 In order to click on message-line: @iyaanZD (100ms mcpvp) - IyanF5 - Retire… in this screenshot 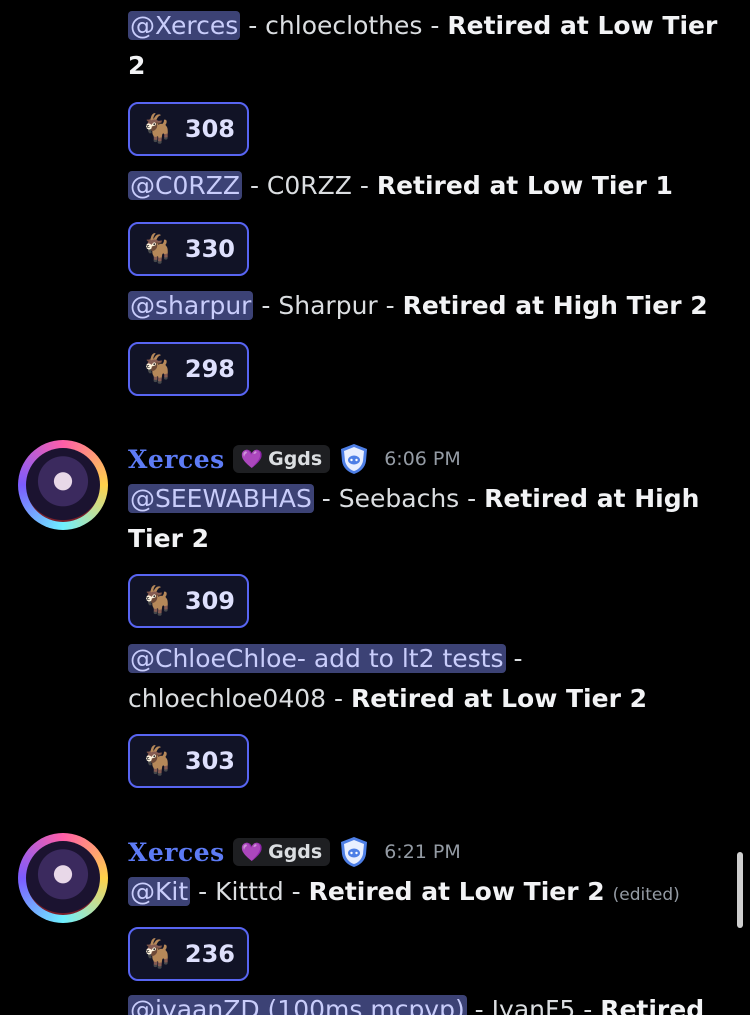, I will do `click(416, 1002)`.